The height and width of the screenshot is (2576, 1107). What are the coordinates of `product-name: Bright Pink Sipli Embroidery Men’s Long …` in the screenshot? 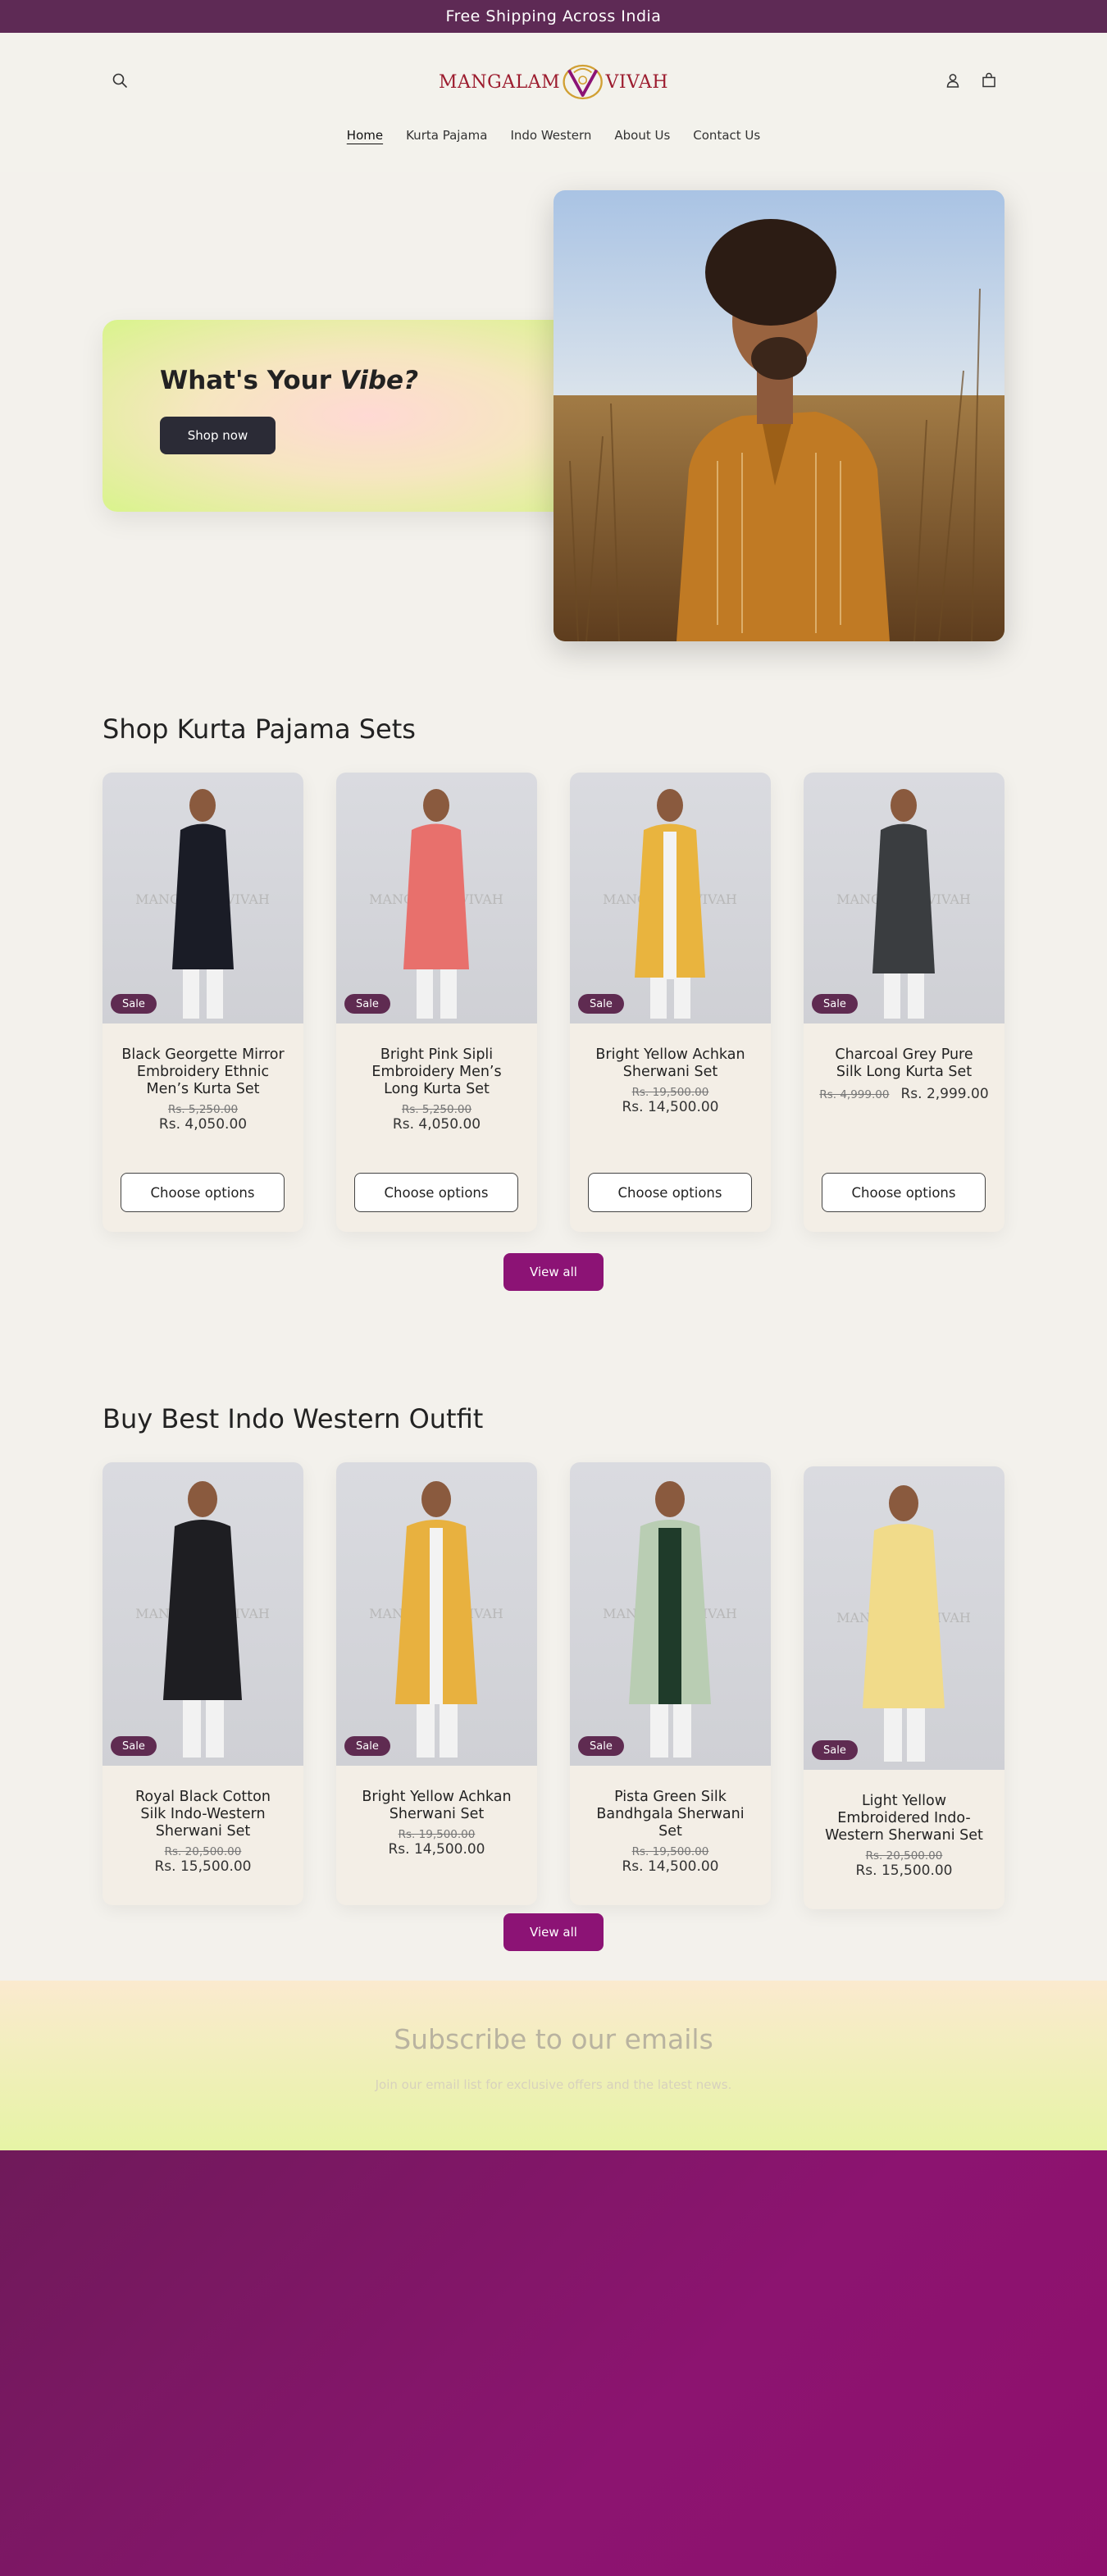 It's located at (436, 1072).